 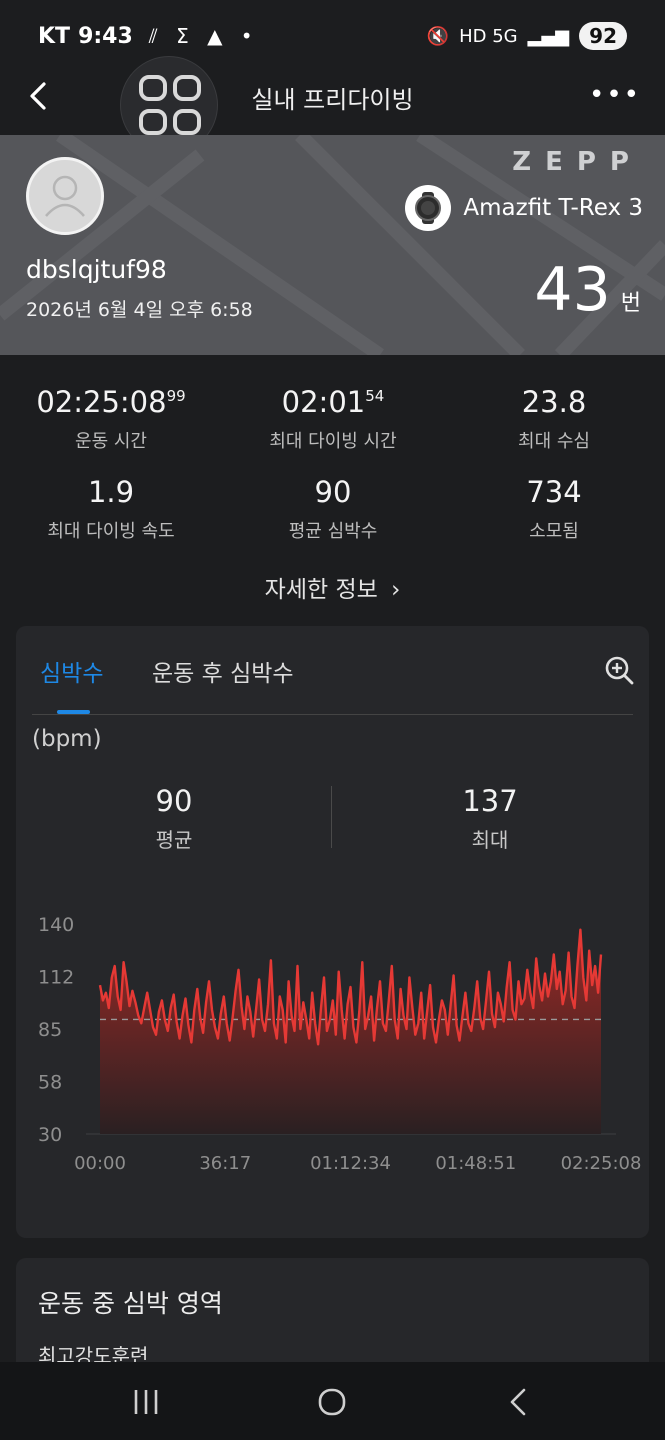 I want to click on top-app-bar: 실내 프리다이빙 •••, so click(x=332, y=105).